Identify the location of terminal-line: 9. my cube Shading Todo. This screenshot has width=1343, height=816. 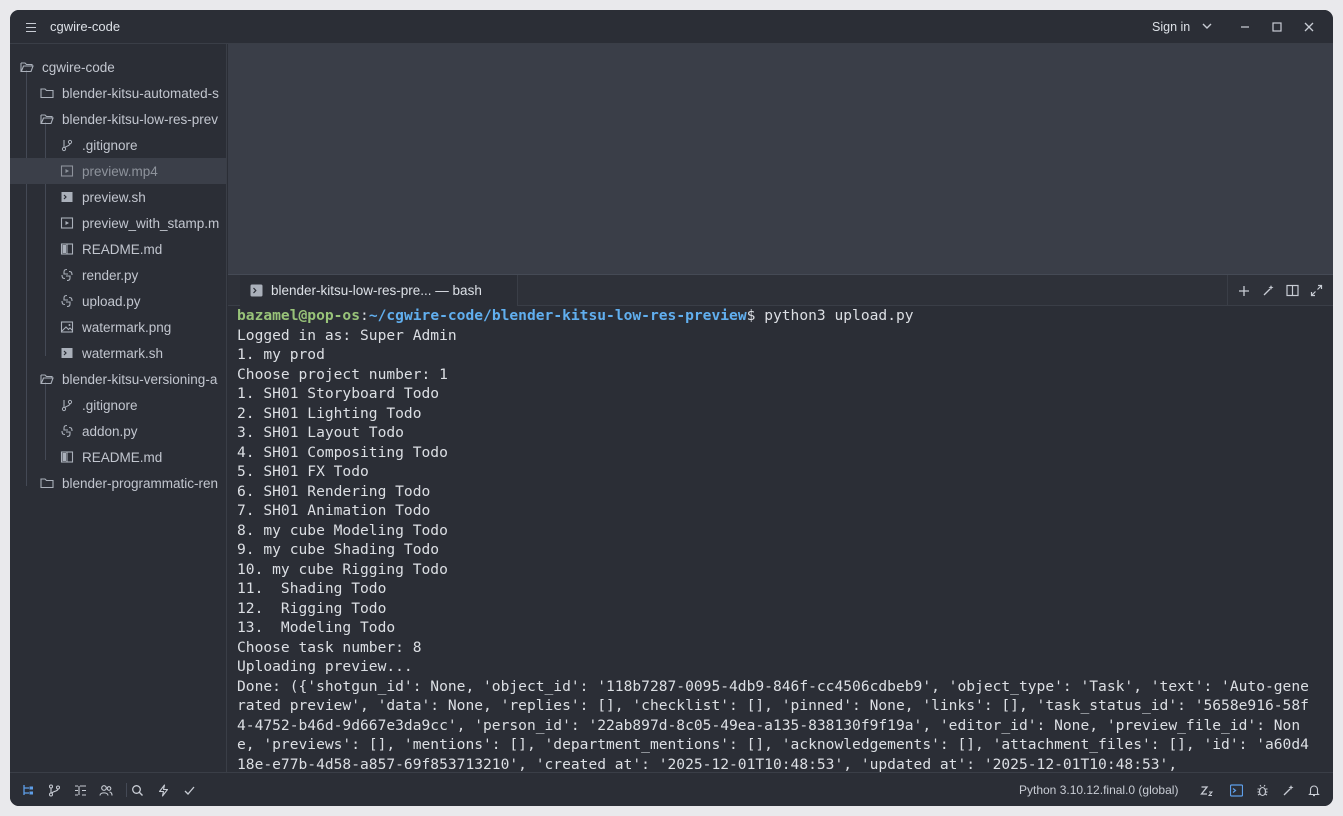
(338, 549).